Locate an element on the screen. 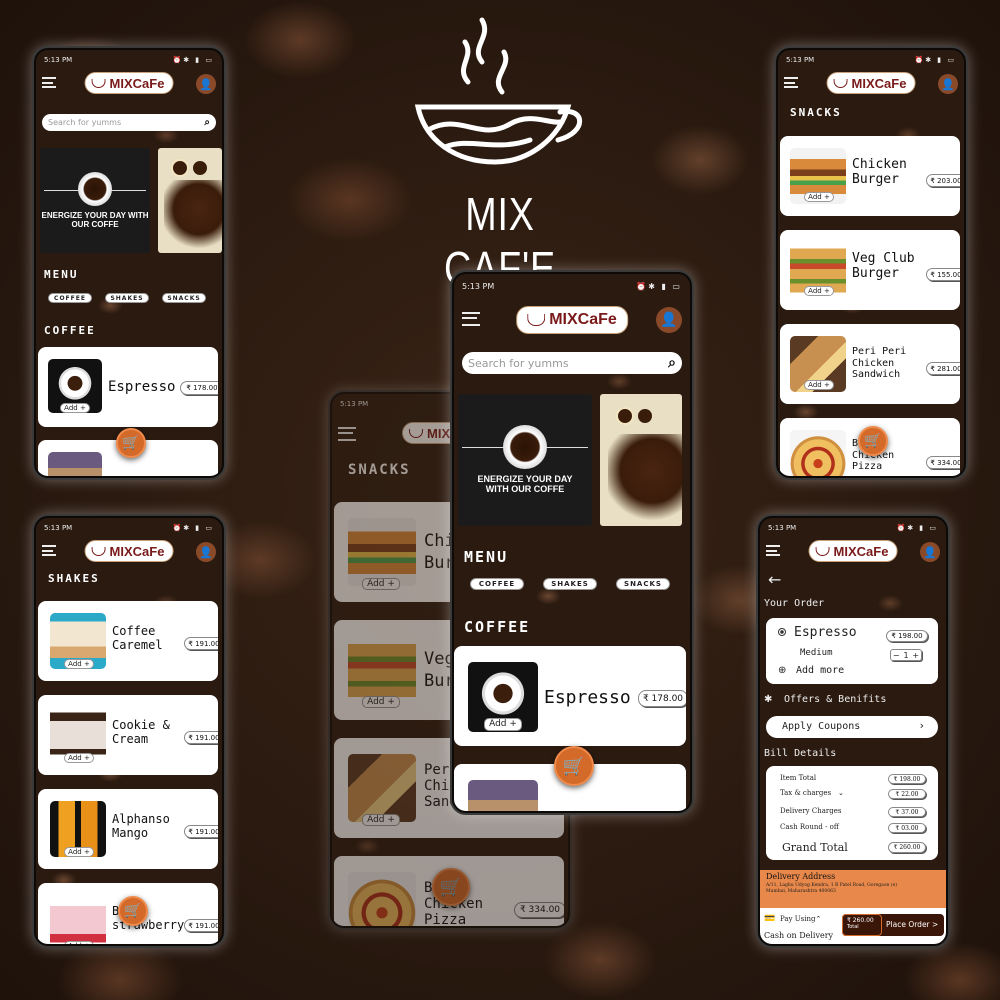  order-total-amount: ₹ 260.00 is located at coordinates (860, 920).